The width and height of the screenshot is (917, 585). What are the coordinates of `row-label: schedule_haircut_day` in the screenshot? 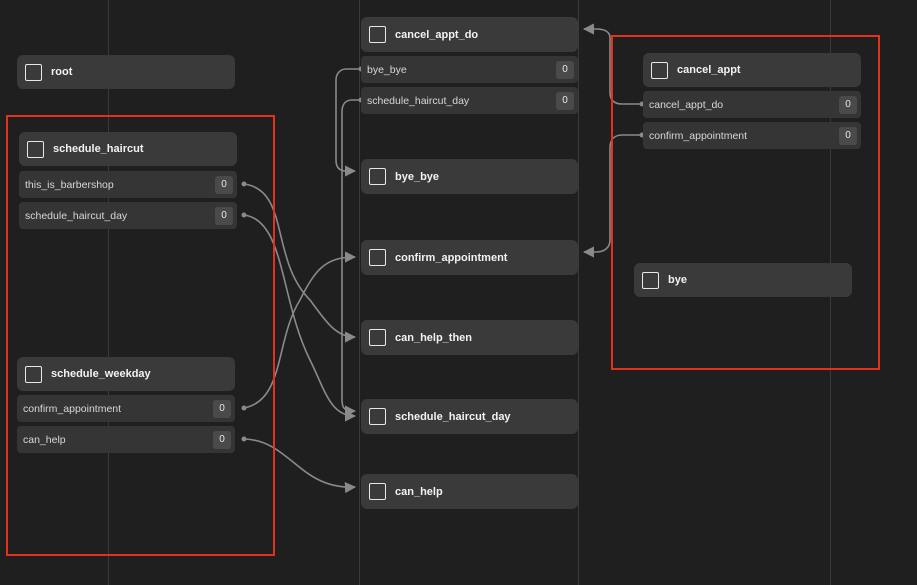 It's located at (418, 100).